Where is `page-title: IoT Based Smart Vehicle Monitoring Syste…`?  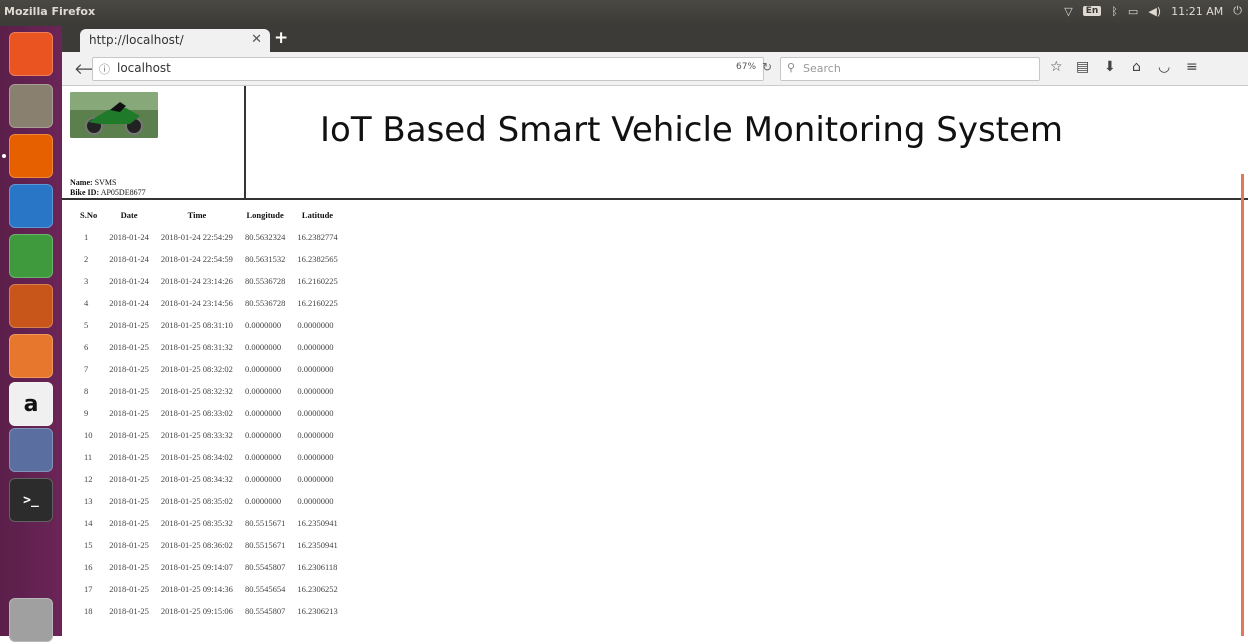 page-title: IoT Based Smart Vehicle Monitoring Syste… is located at coordinates (692, 130).